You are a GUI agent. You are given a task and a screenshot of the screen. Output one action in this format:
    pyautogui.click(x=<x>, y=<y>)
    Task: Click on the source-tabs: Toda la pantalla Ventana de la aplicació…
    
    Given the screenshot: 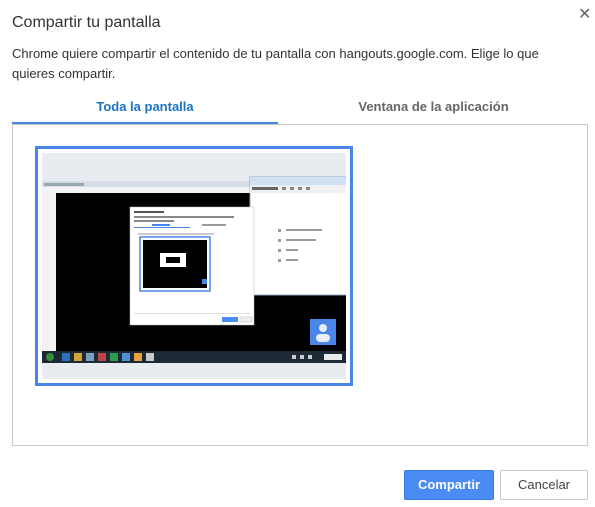 What is the action you would take?
    pyautogui.click(x=299, y=108)
    